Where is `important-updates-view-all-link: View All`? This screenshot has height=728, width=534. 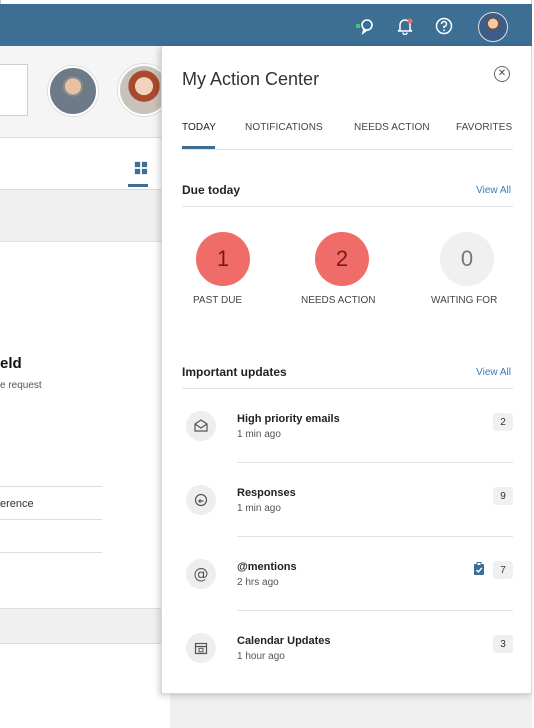
important-updates-view-all-link: View All is located at coordinates (493, 372).